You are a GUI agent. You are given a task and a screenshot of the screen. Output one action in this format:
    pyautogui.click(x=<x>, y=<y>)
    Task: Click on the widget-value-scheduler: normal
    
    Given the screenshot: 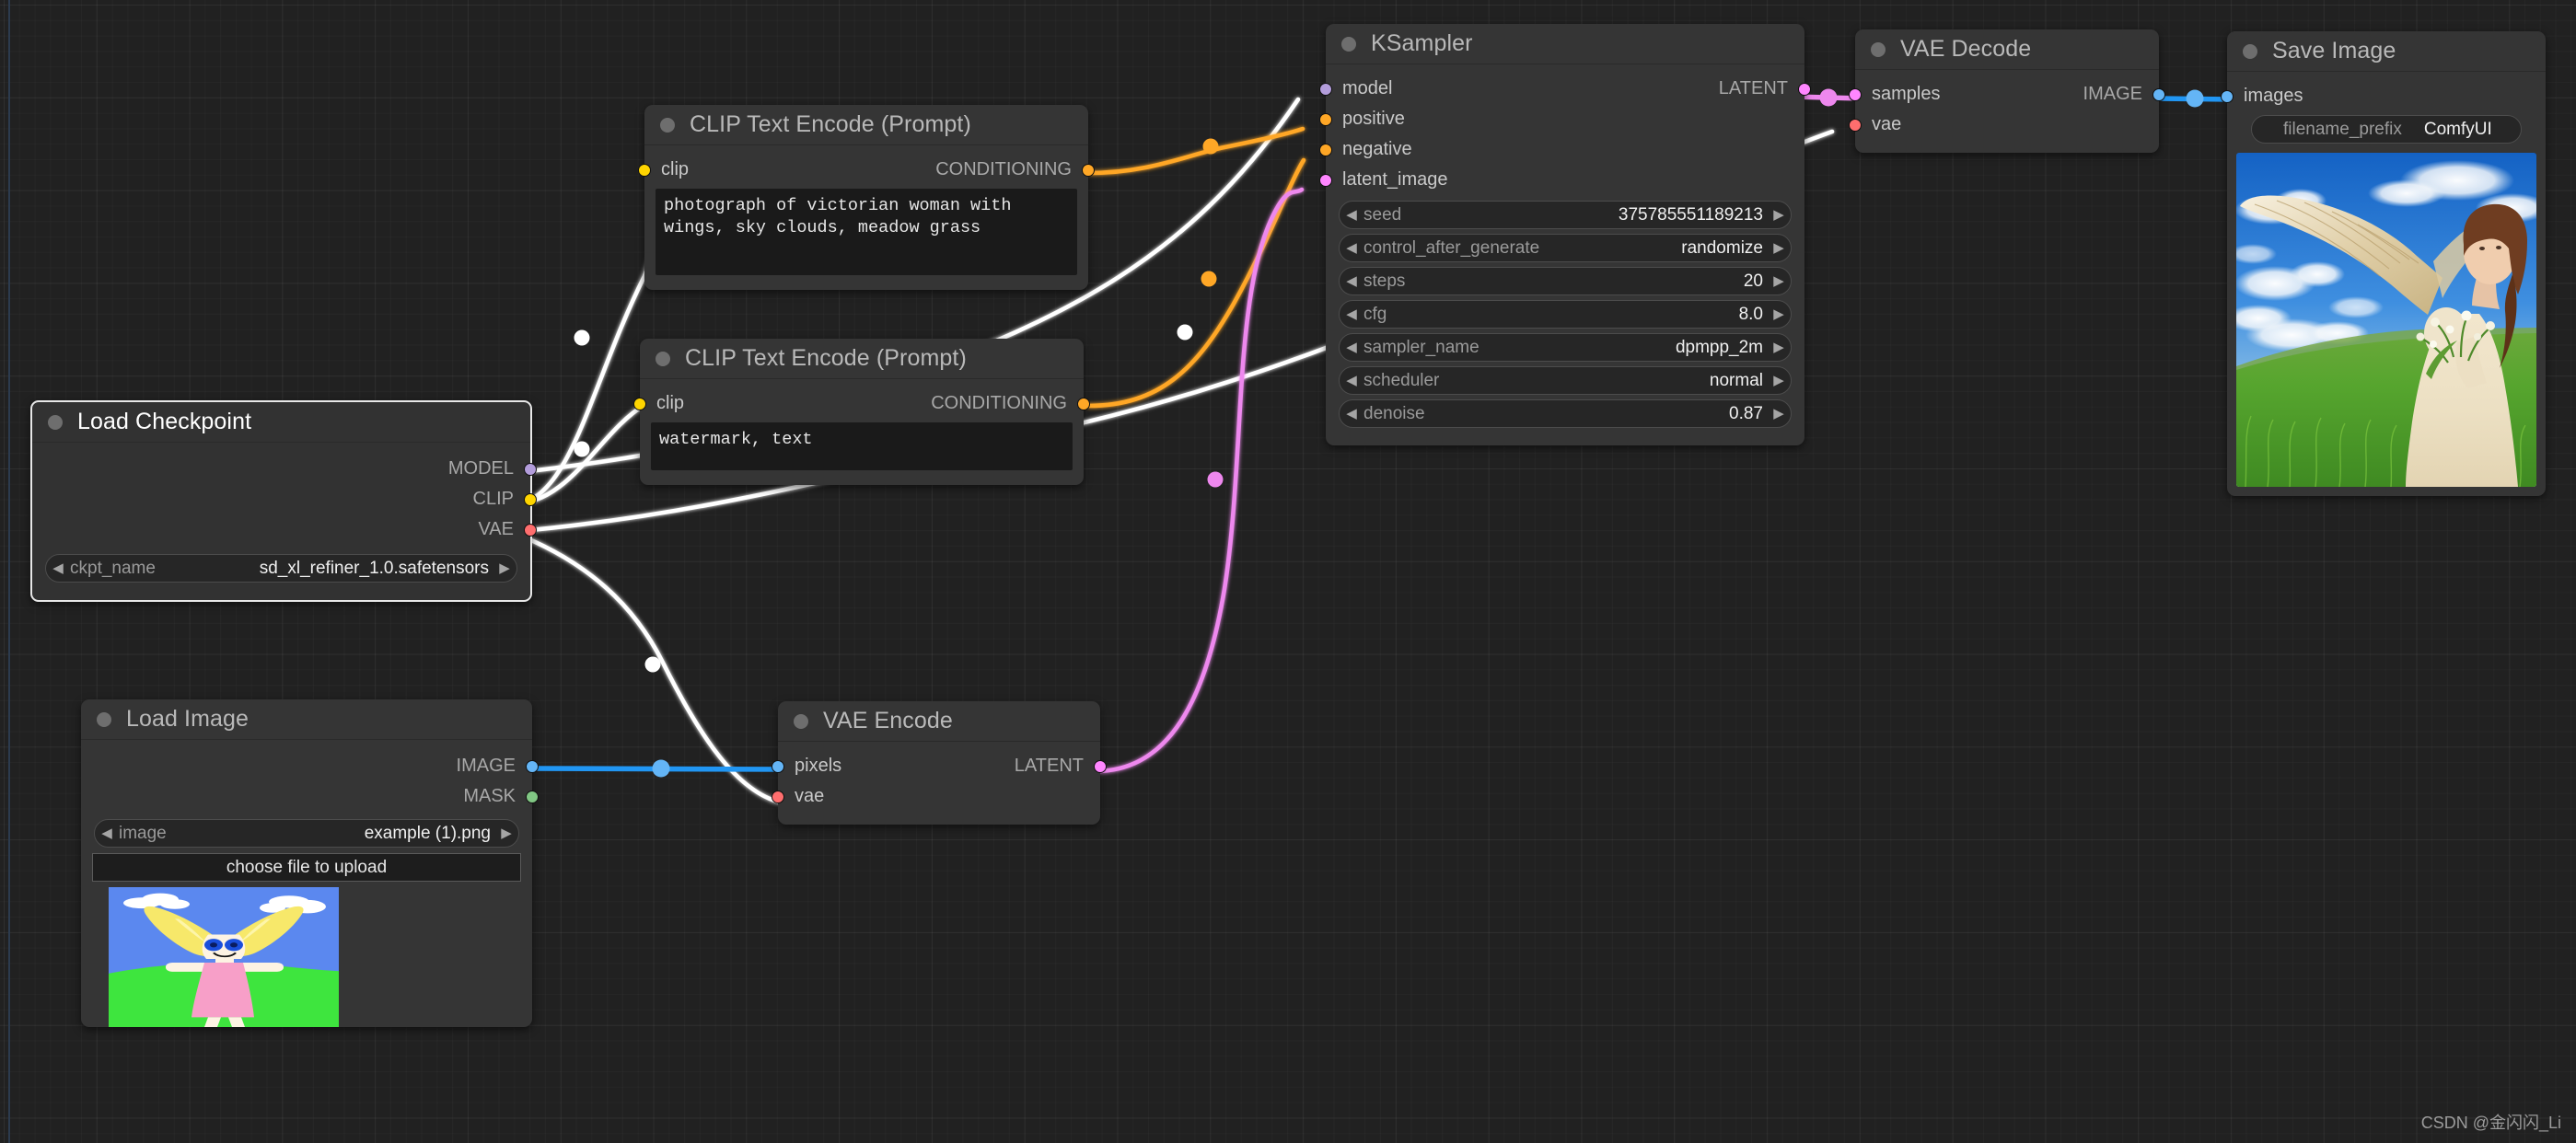 What is the action you would take?
    pyautogui.click(x=1736, y=380)
    